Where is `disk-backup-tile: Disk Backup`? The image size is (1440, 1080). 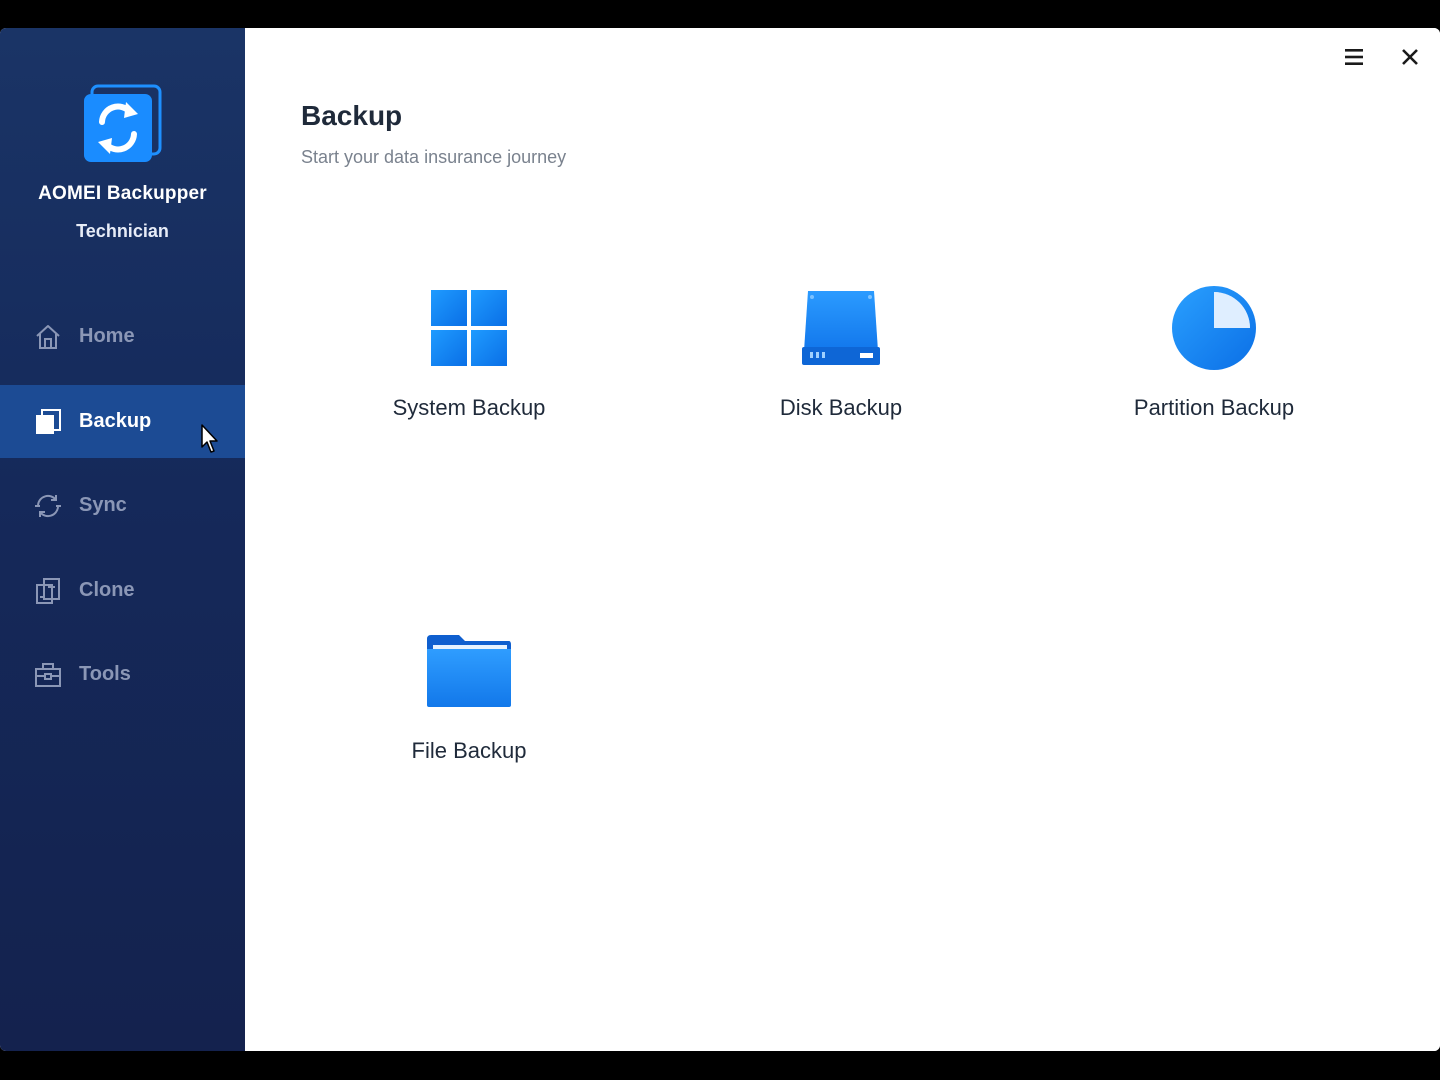 disk-backup-tile: Disk Backup is located at coordinates (841, 378).